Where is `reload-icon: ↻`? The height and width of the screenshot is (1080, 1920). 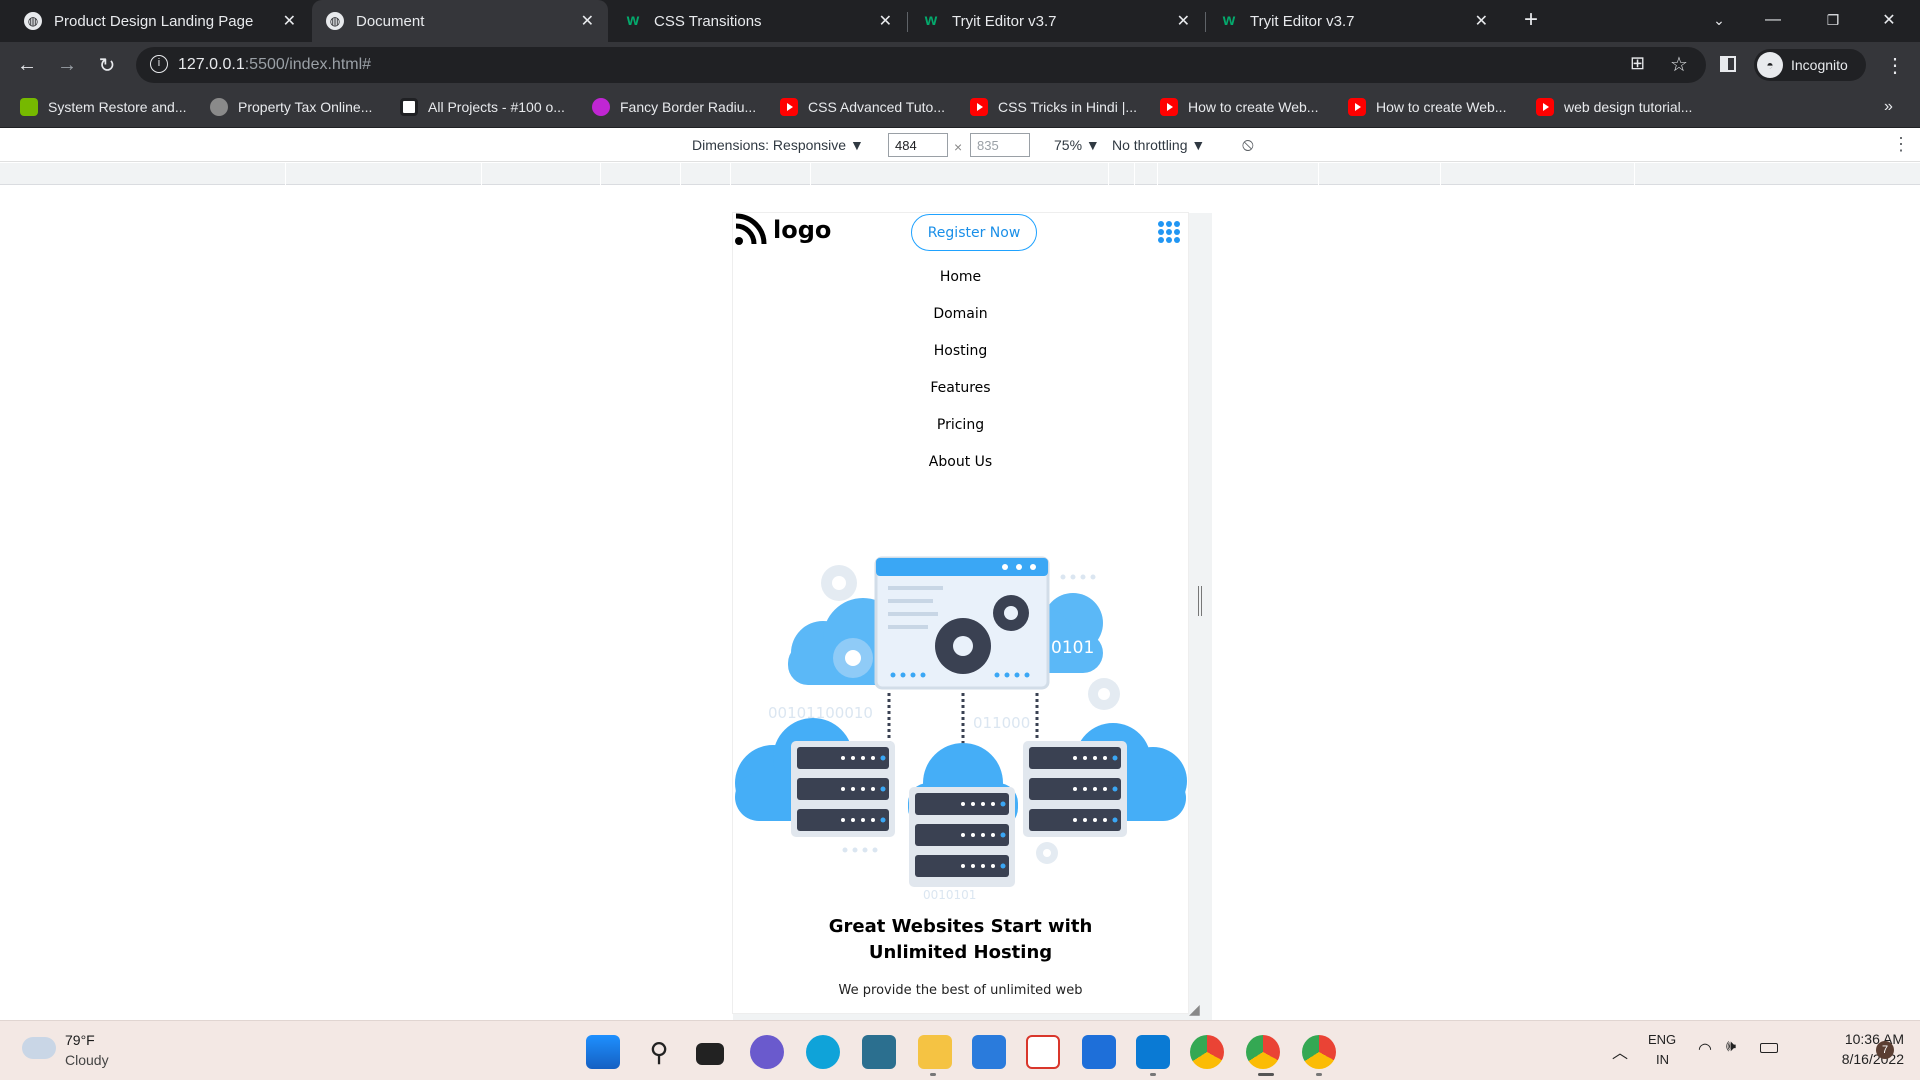
reload-icon: ↻ is located at coordinates (107, 65).